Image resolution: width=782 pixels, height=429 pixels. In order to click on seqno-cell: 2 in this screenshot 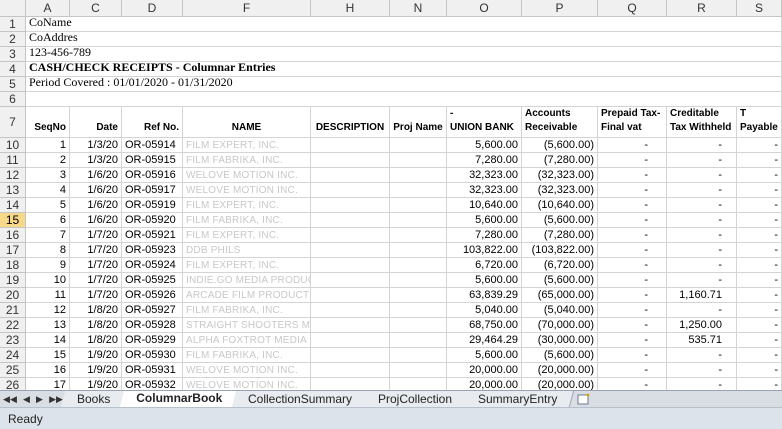, I will do `click(48, 160)`.